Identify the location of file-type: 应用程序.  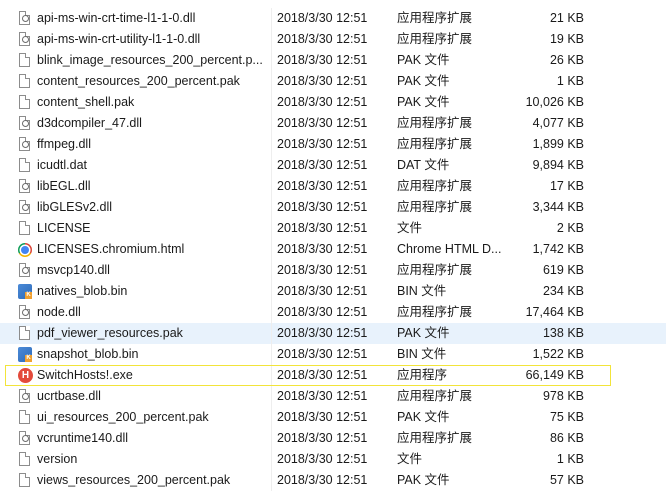
(422, 375).